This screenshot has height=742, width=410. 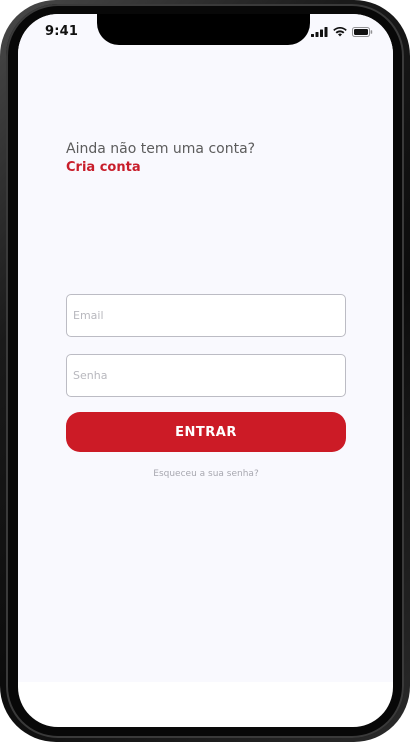 What do you see at coordinates (362, 32) in the screenshot?
I see `battery-icon` at bounding box center [362, 32].